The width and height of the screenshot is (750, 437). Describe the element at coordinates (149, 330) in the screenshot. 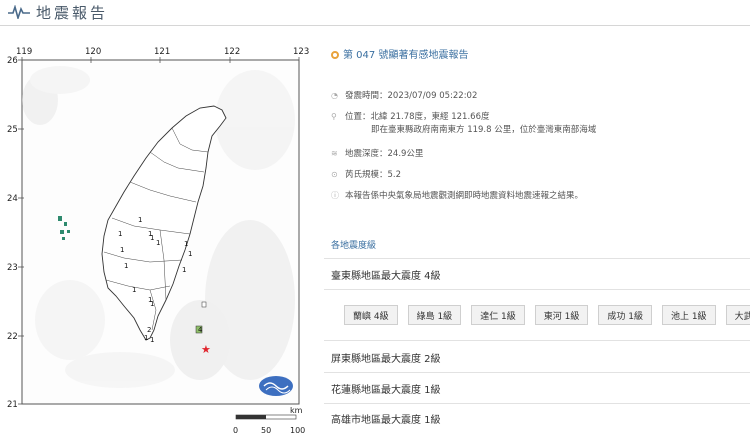

I see `station-intensity-label: 2` at that location.